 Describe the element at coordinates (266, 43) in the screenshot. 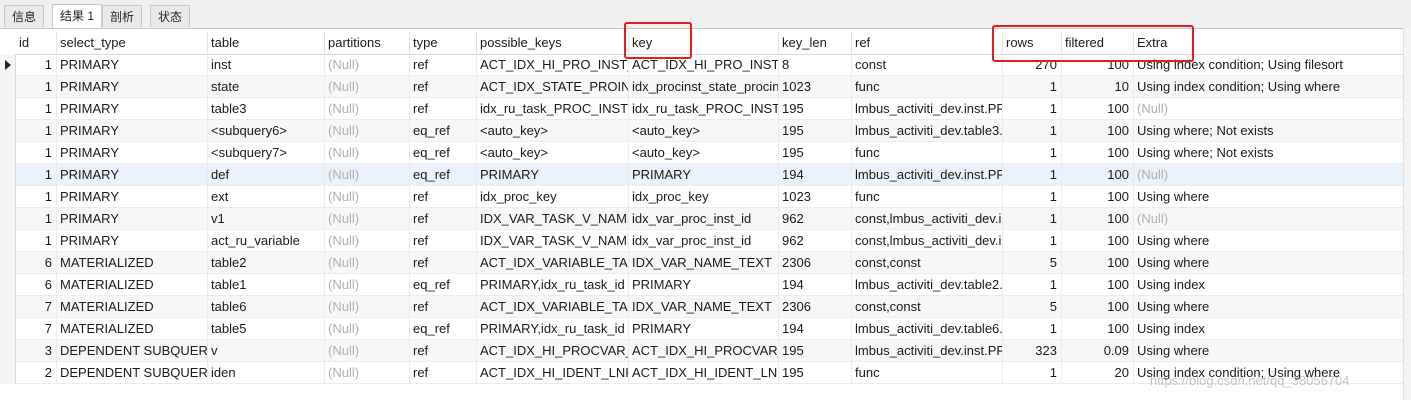

I see `header-col-table: table` at that location.